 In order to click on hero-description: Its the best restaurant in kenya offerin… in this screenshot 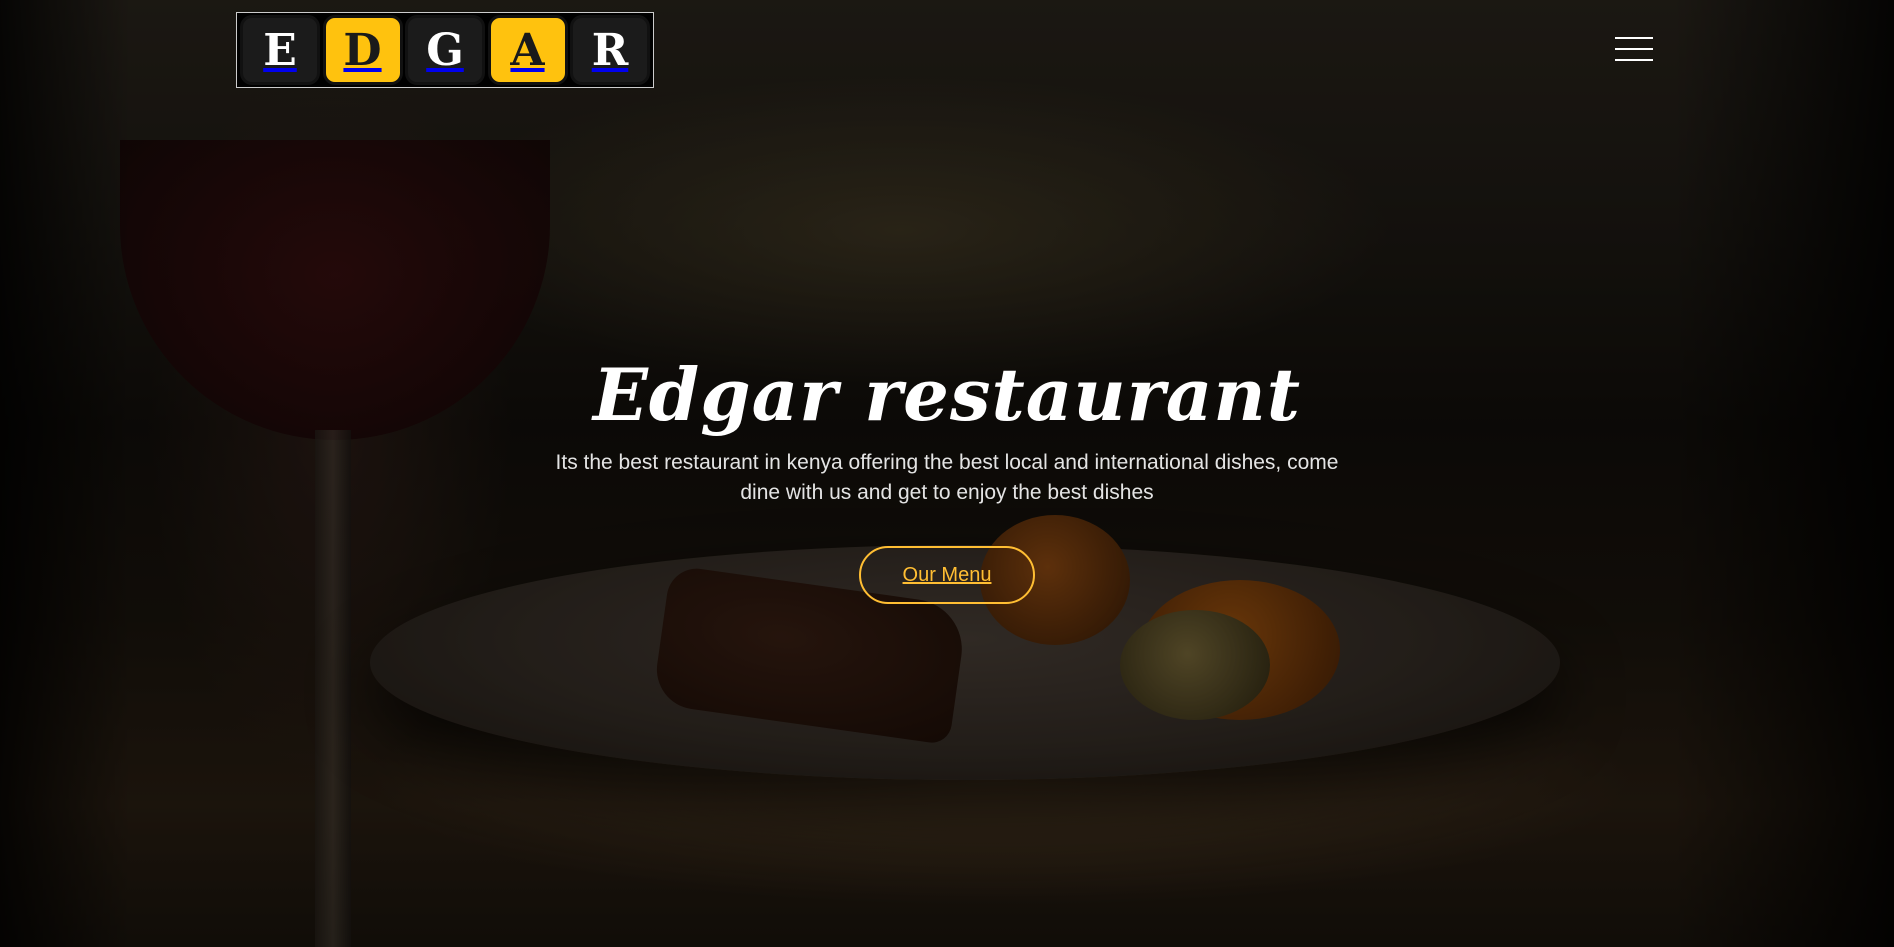, I will do `click(947, 477)`.